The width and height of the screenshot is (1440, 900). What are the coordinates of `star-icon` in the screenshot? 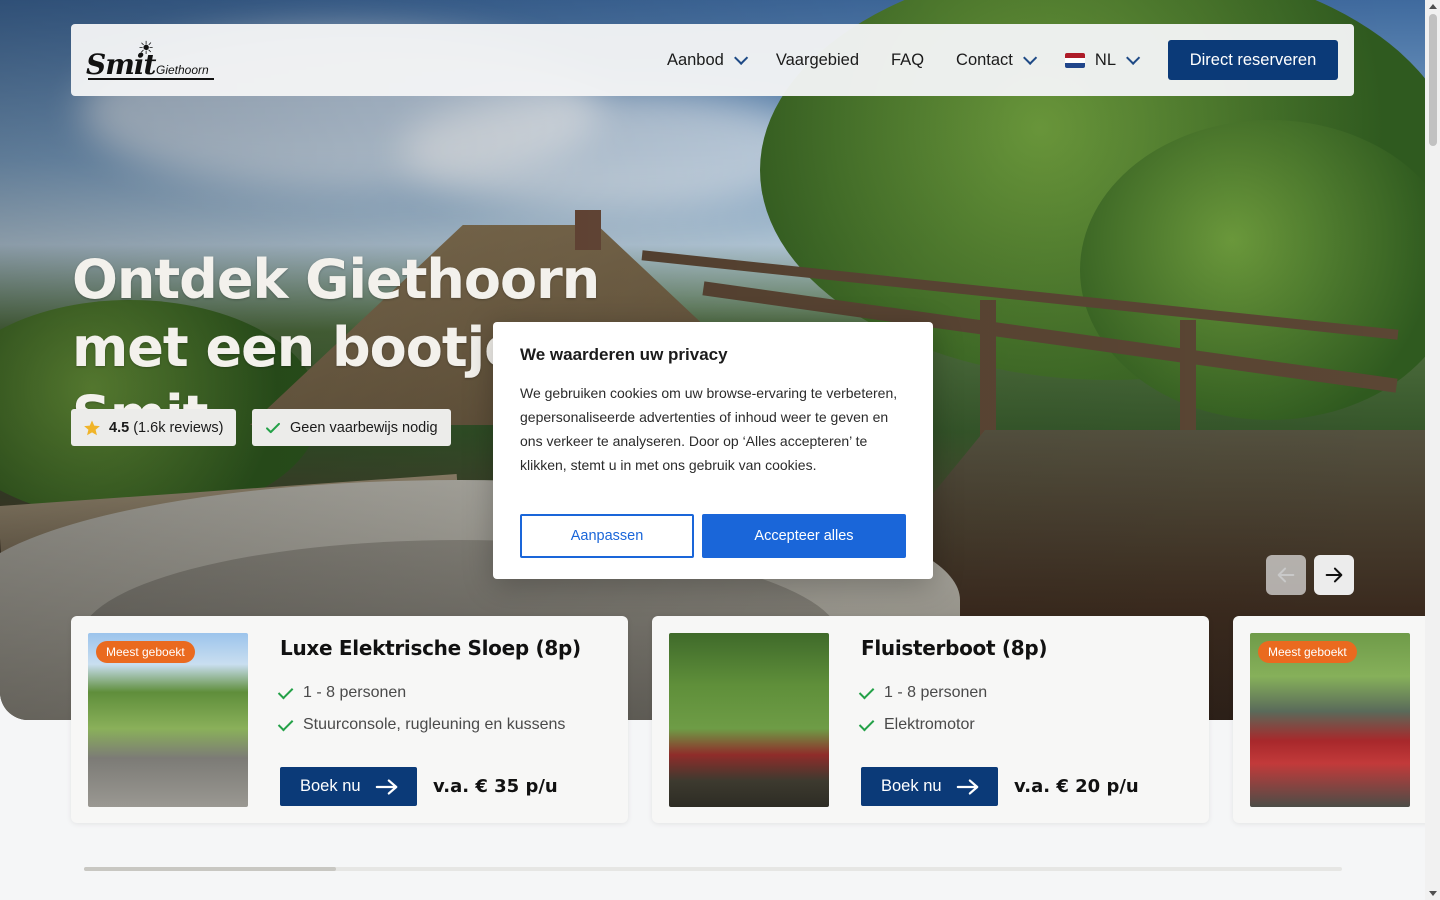 It's located at (92, 427).